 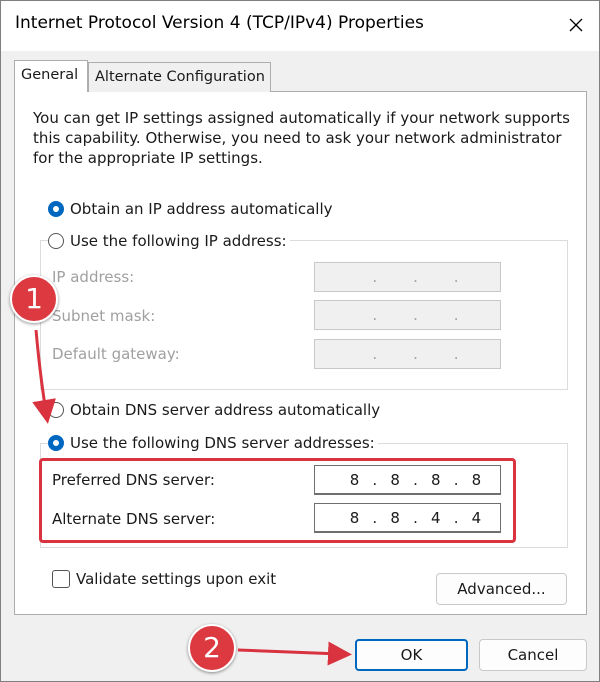 I want to click on radio-use-following-ip: Use the following IP address:, so click(x=169, y=241).